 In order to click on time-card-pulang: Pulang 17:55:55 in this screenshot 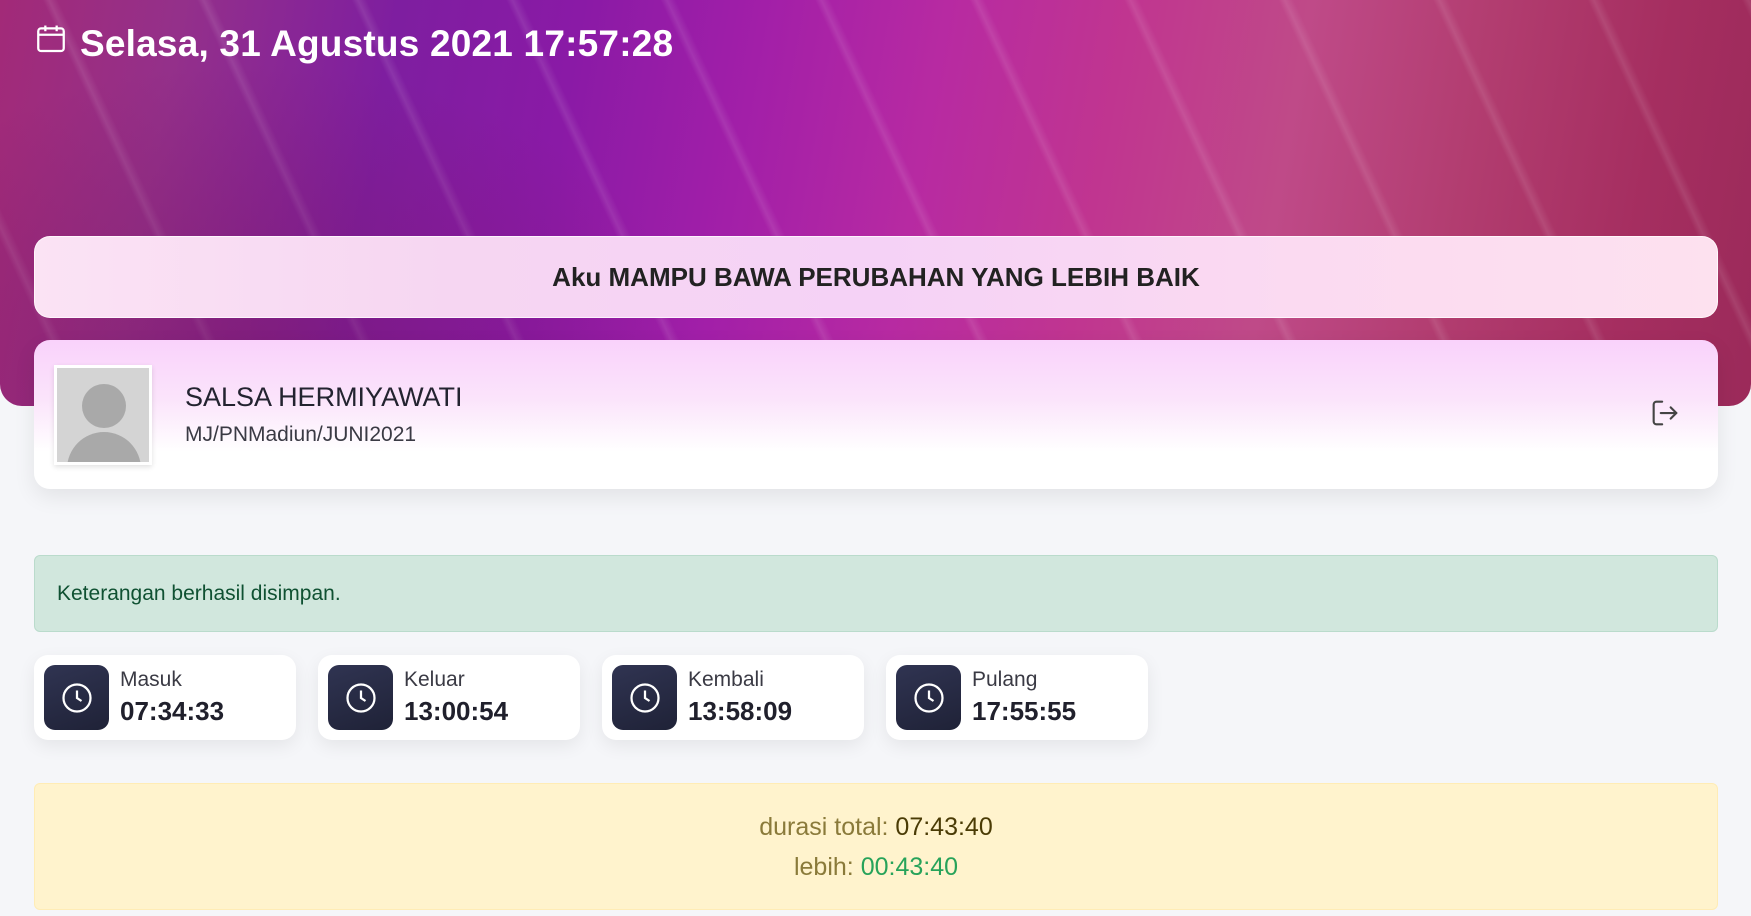, I will do `click(1017, 697)`.